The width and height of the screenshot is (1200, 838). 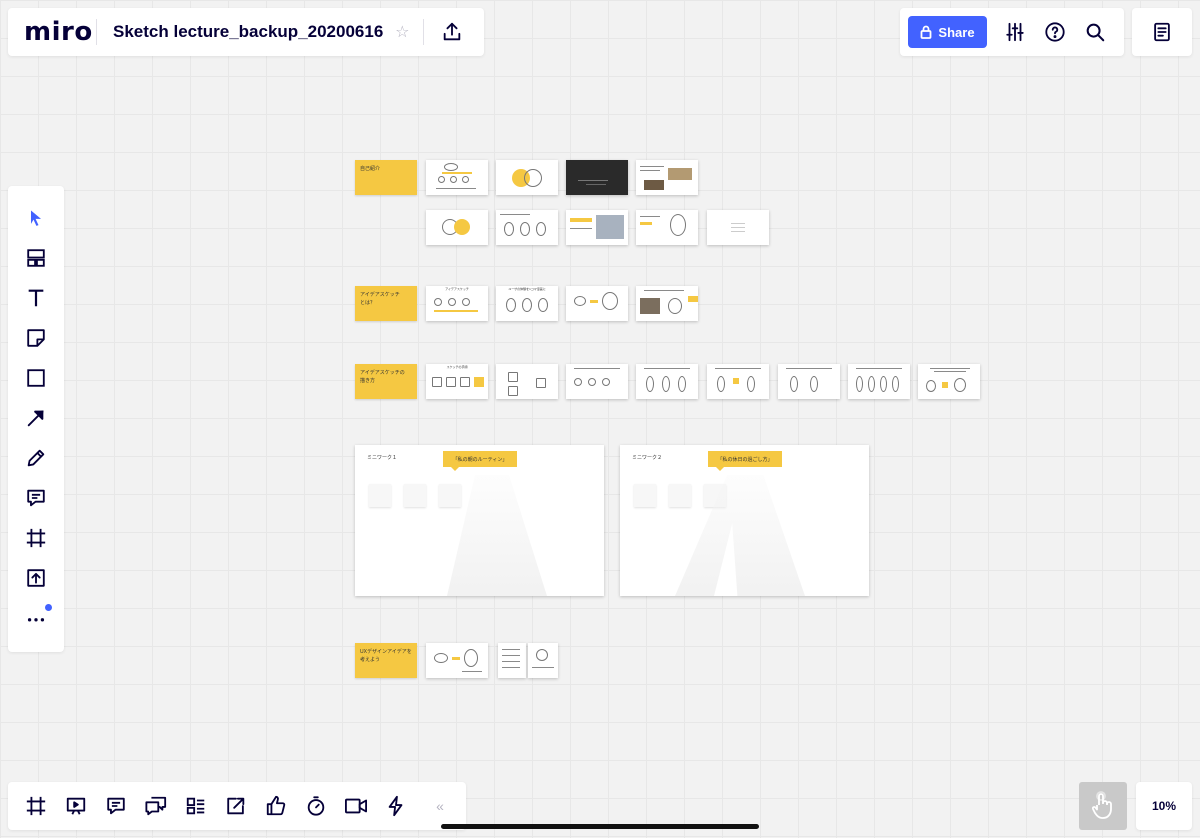 I want to click on timer-button, so click(x=316, y=806).